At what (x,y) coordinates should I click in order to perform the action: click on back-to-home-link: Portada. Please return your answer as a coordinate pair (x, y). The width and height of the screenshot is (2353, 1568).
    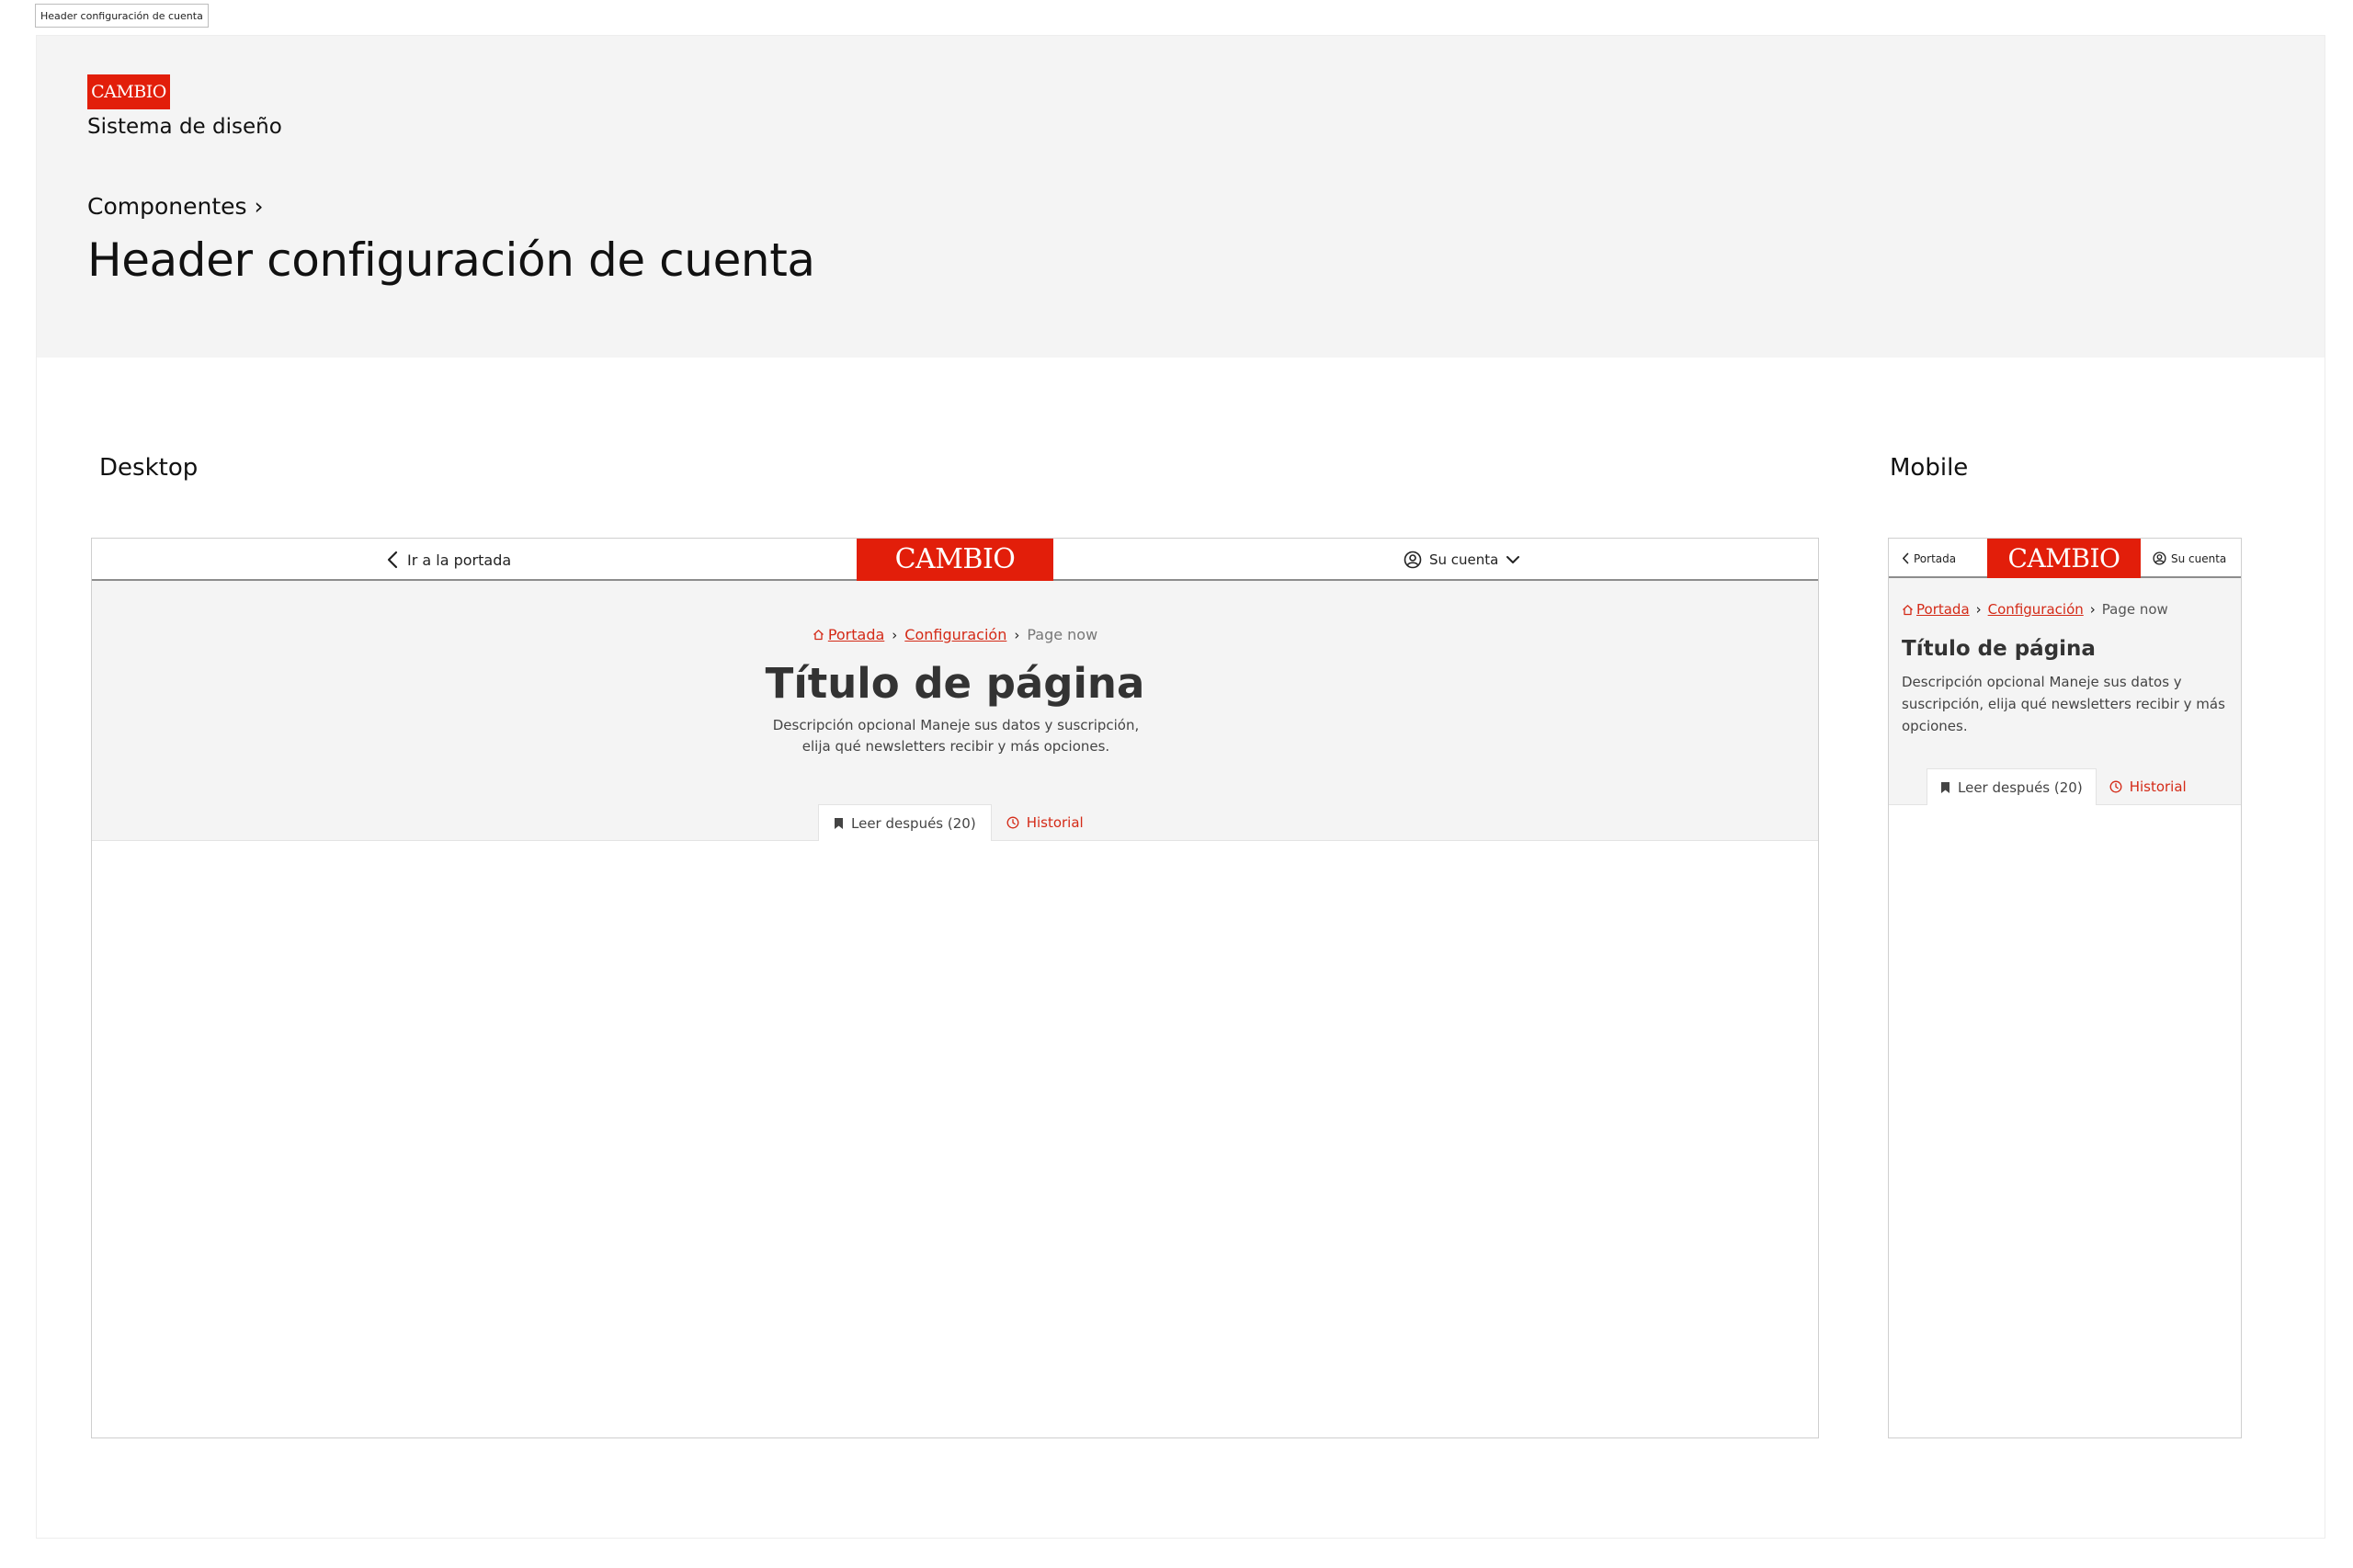
    Looking at the image, I should click on (1929, 558).